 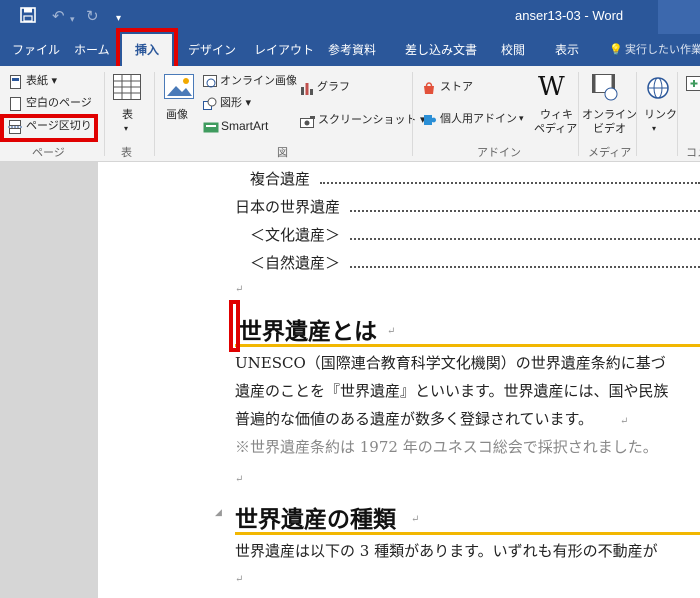 What do you see at coordinates (179, 90) in the screenshot?
I see `picture-icon` at bounding box center [179, 90].